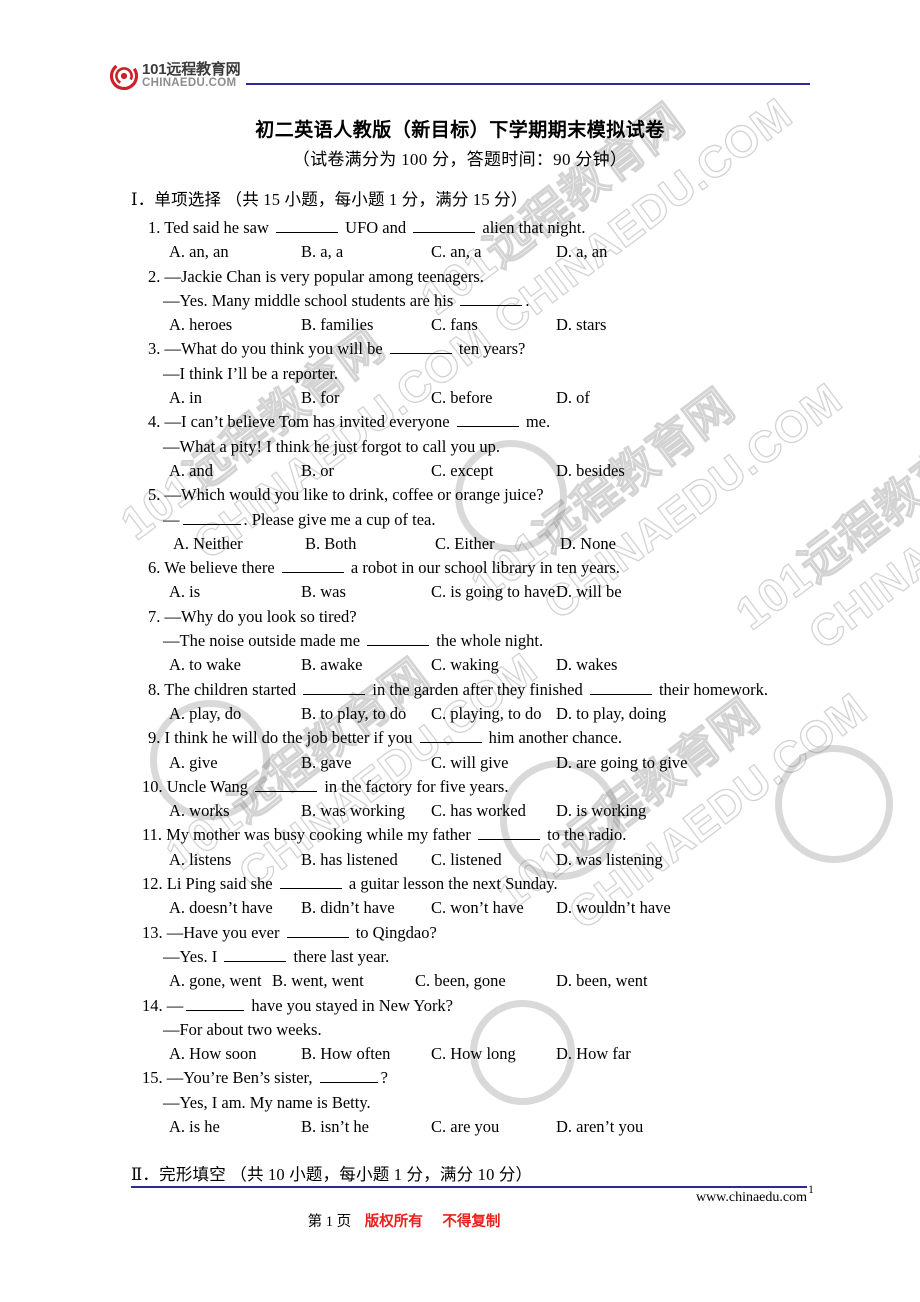 This screenshot has width=920, height=1302. What do you see at coordinates (223, 932) in the screenshot?
I see `stem-part: —Have you ever` at bounding box center [223, 932].